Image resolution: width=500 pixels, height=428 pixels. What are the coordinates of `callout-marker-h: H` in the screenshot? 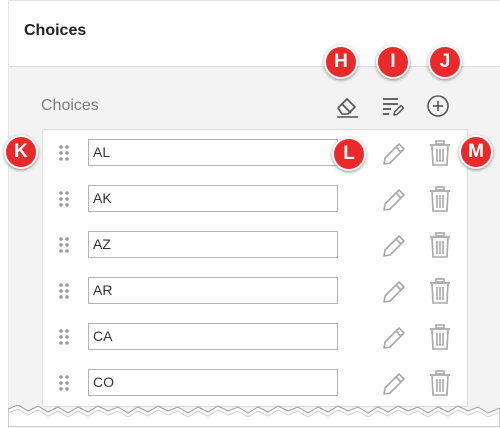 It's located at (341, 62).